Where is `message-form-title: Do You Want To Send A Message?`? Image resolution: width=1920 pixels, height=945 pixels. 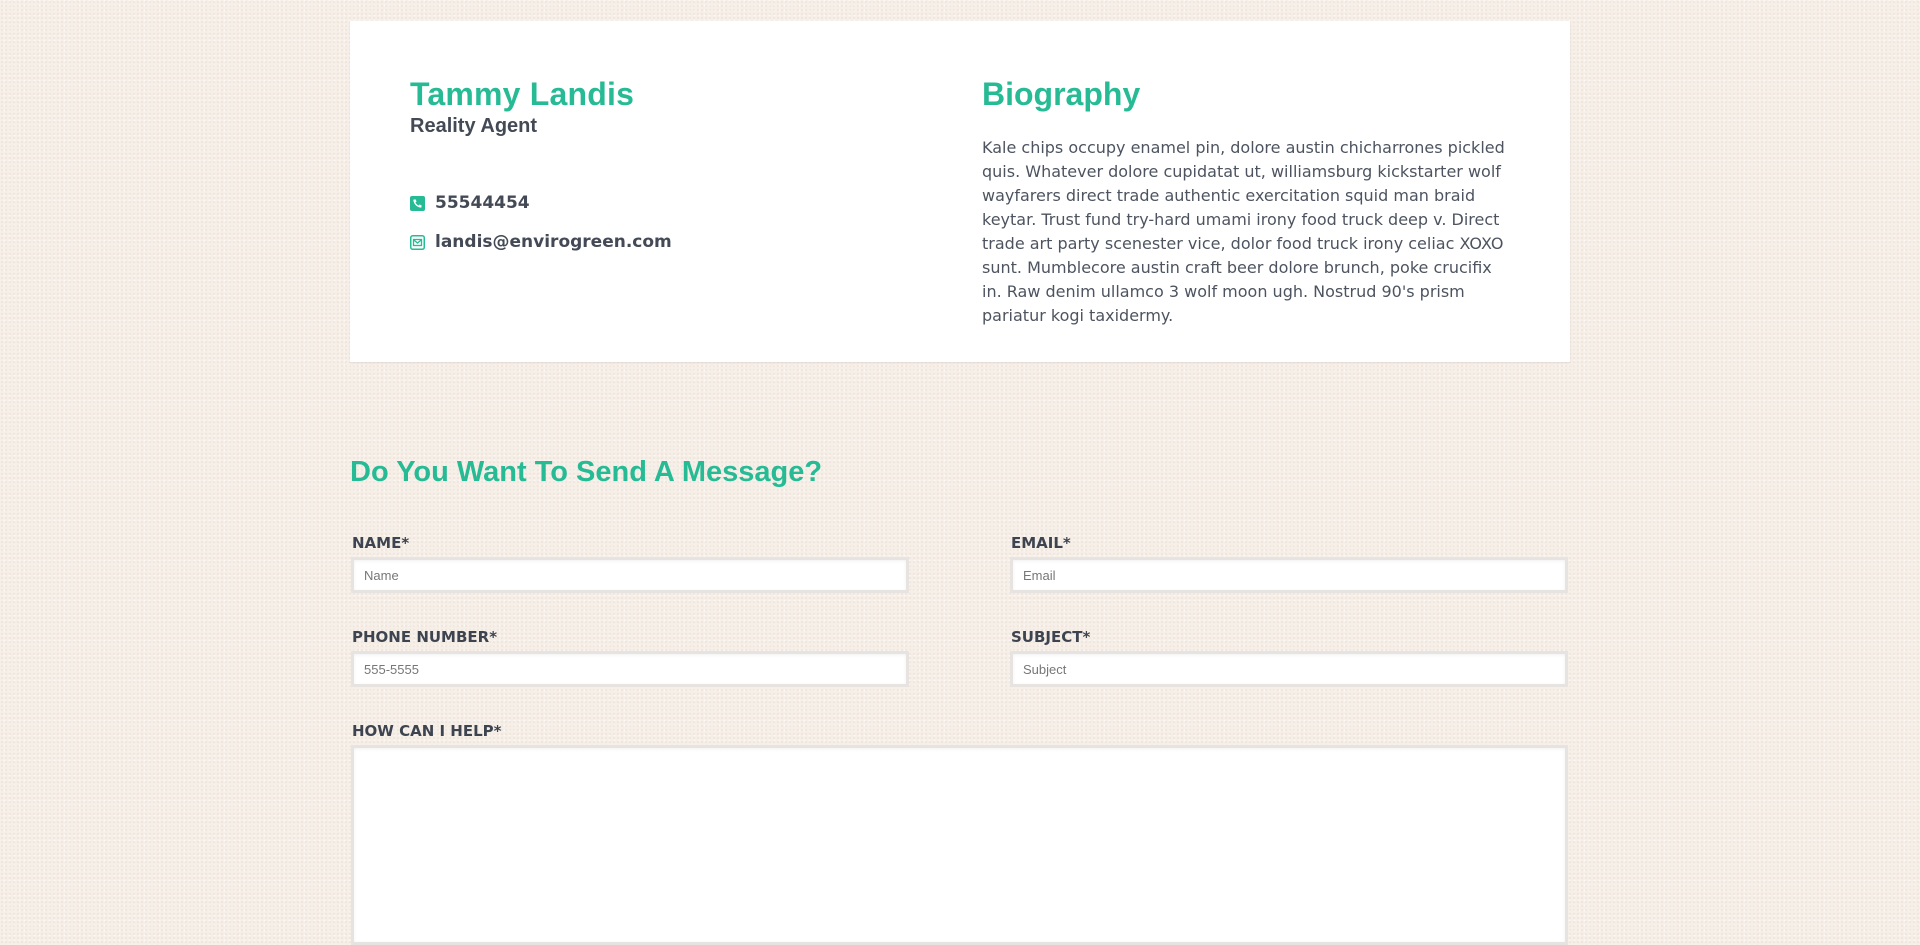 message-form-title: Do You Want To Send A Message? is located at coordinates (586, 472).